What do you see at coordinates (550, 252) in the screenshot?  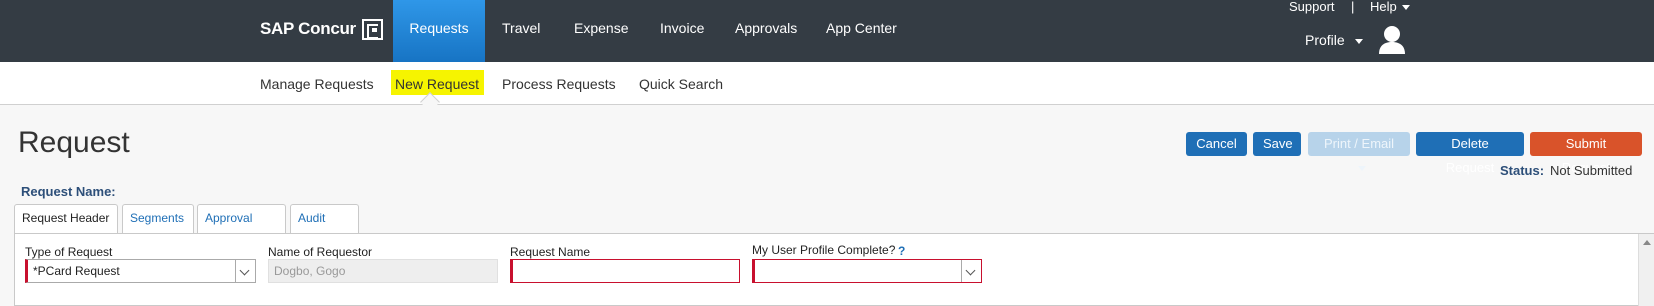 I see `request-name-label-field: Request Name` at bounding box center [550, 252].